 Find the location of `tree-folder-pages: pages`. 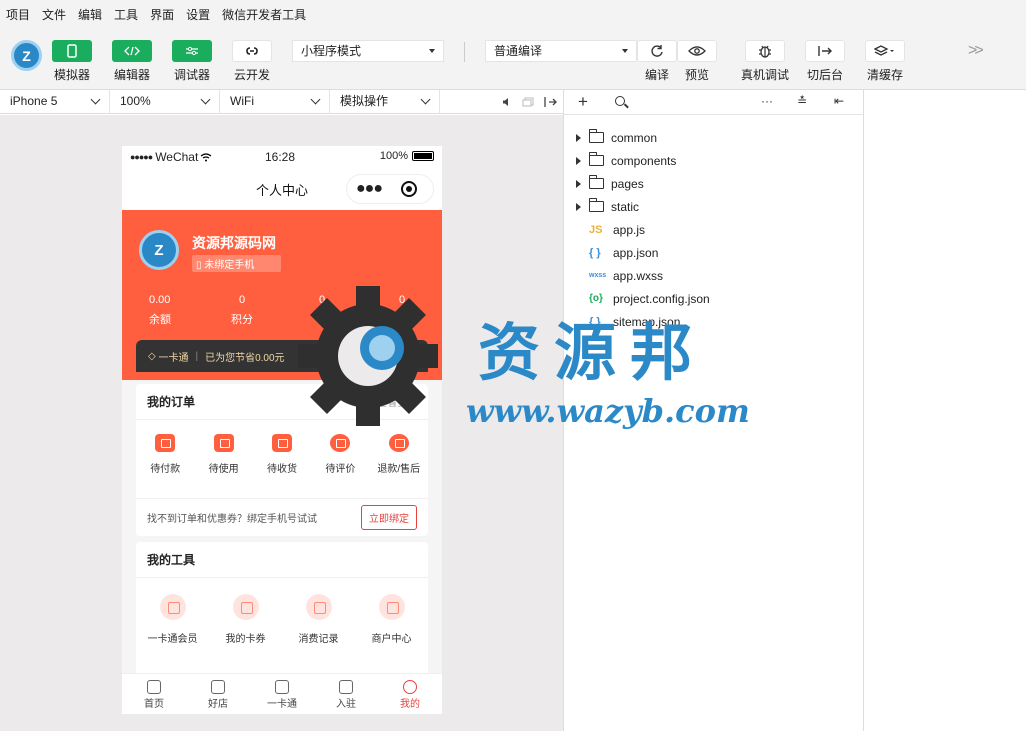

tree-folder-pages: pages is located at coordinates (713, 183).